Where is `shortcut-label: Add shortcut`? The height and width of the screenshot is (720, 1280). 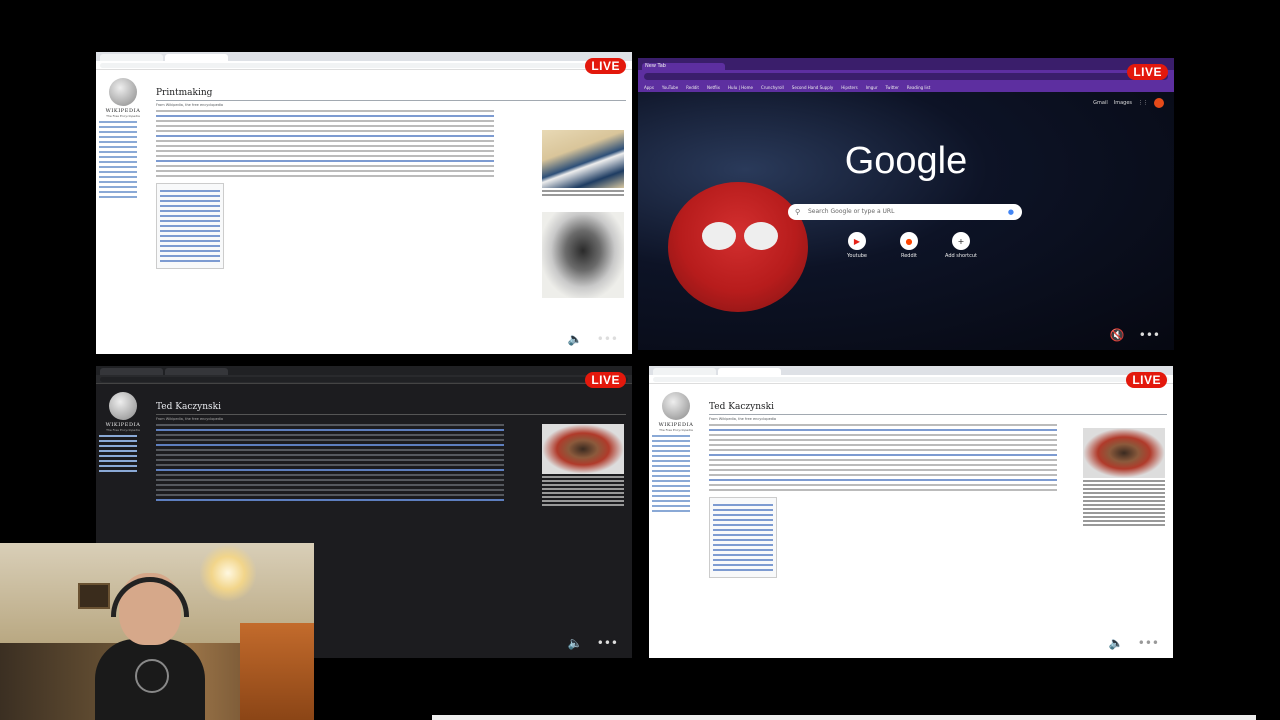 shortcut-label: Add shortcut is located at coordinates (961, 256).